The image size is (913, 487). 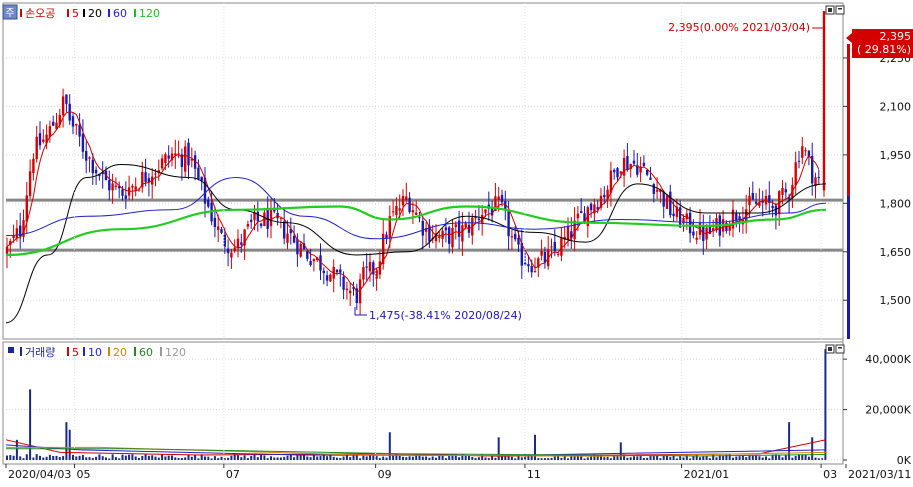 What do you see at coordinates (40, 13) in the screenshot?
I see `legend-label-price: 손오공` at bounding box center [40, 13].